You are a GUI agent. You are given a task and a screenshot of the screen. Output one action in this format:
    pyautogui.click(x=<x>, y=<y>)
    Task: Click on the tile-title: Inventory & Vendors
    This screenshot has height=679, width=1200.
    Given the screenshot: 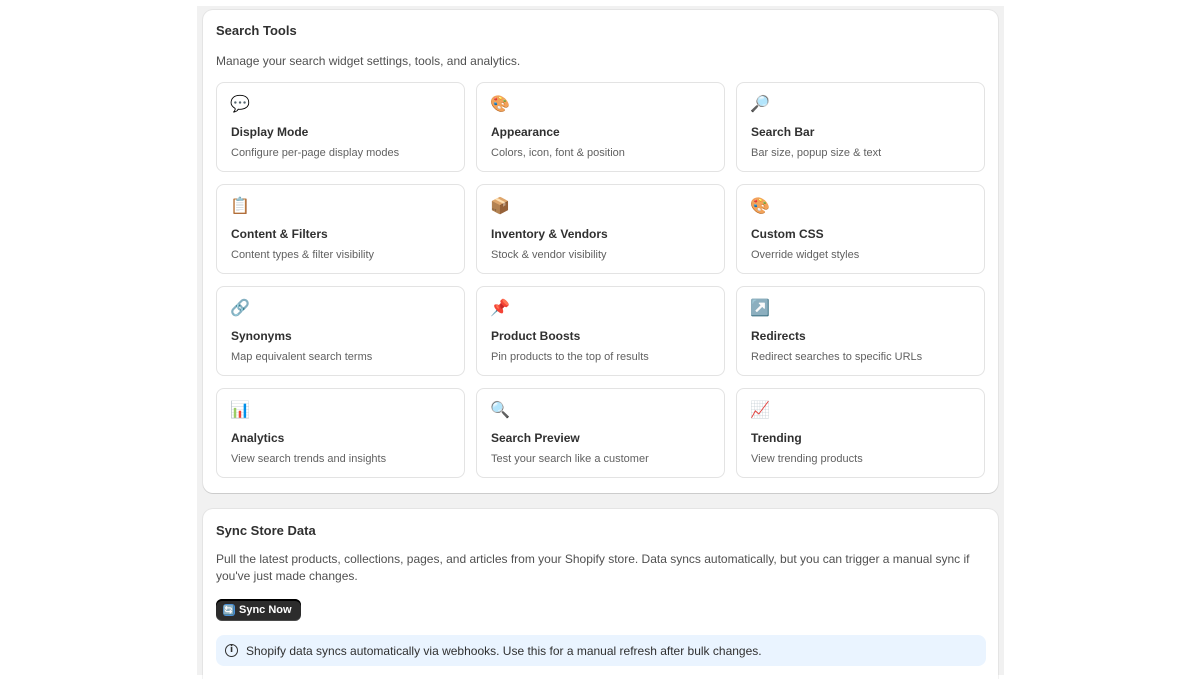 What is the action you would take?
    pyautogui.click(x=549, y=234)
    